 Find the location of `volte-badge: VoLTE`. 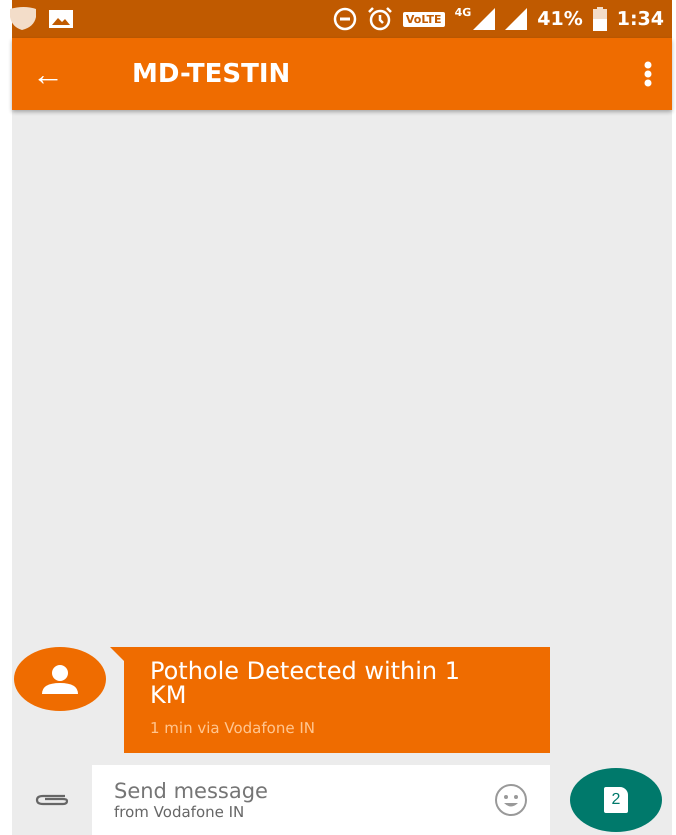

volte-badge: VoLTE is located at coordinates (423, 19).